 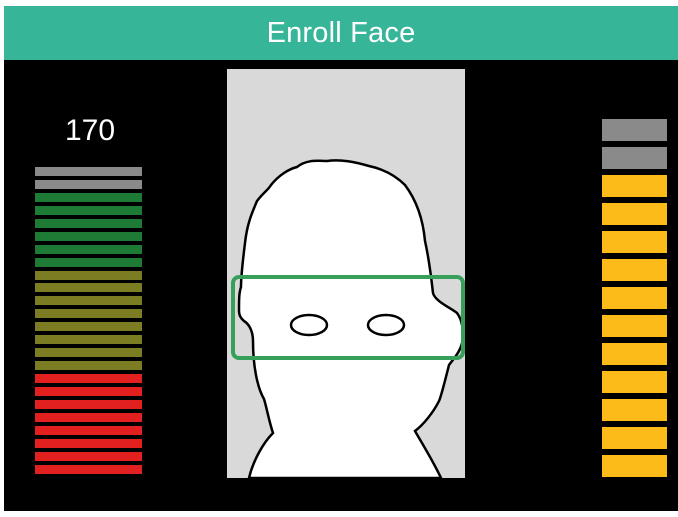 What do you see at coordinates (386, 325) in the screenshot?
I see `right-eye-icon` at bounding box center [386, 325].